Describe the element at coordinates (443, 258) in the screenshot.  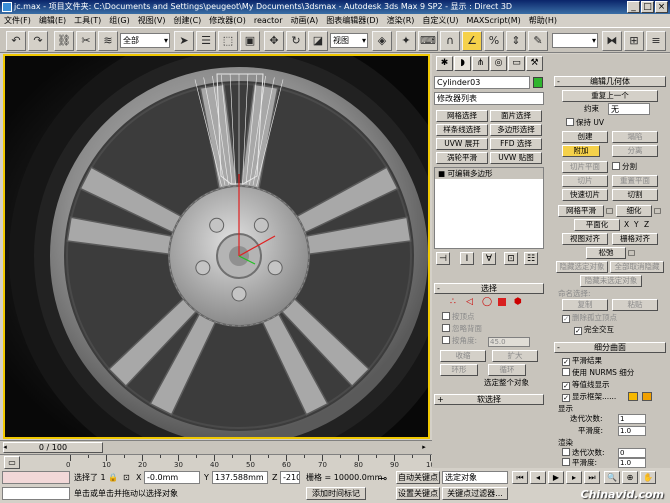
I see `pin-stack-icon: ⊣` at that location.